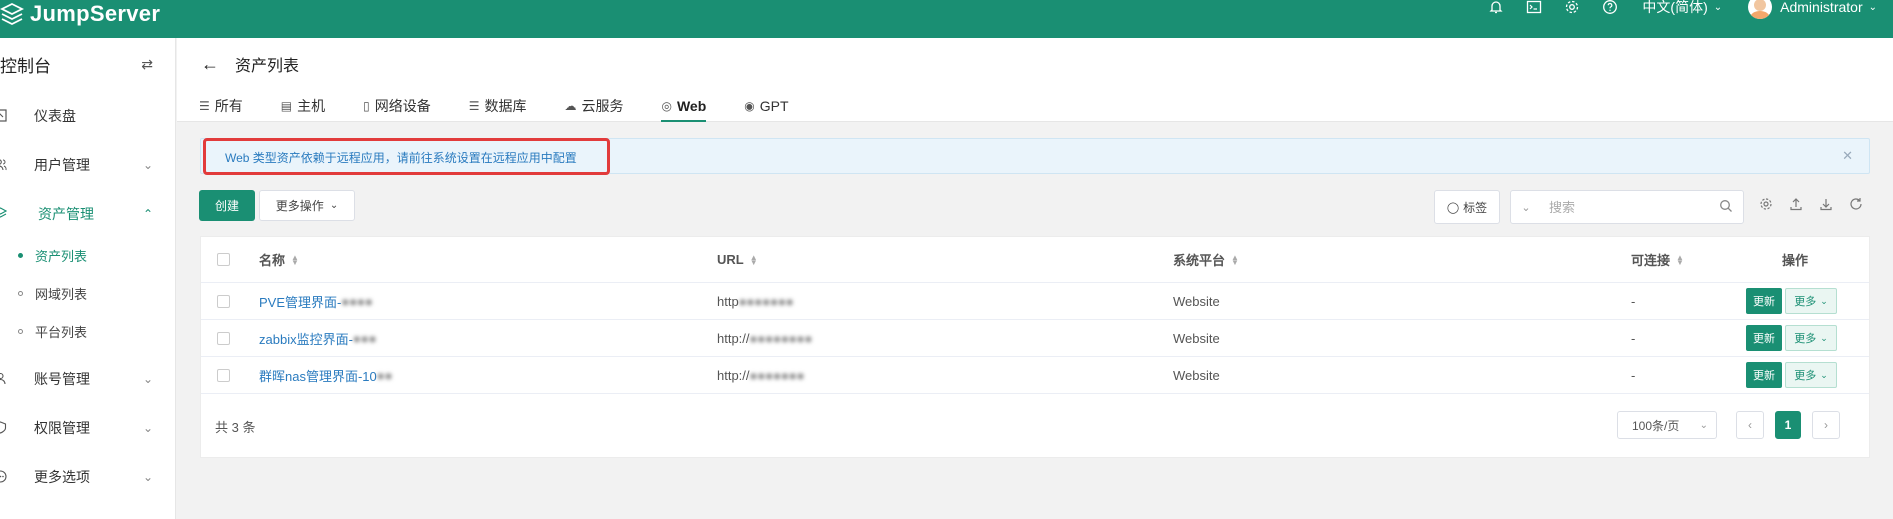 This screenshot has width=1893, height=519. I want to click on page-size-select: 100条/页 ⌄, so click(1667, 425).